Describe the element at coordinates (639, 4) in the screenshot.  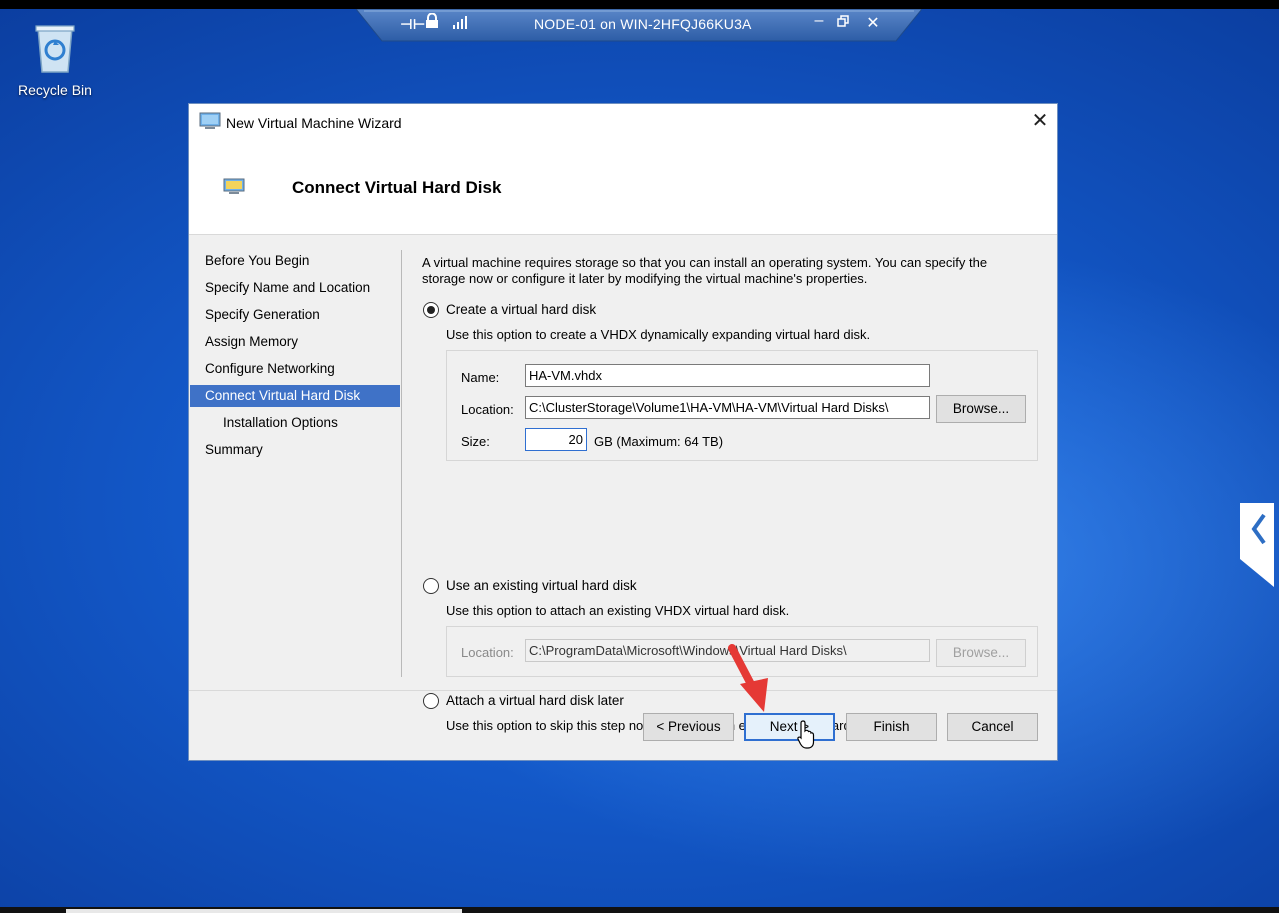
I see `top-letterbox` at that location.